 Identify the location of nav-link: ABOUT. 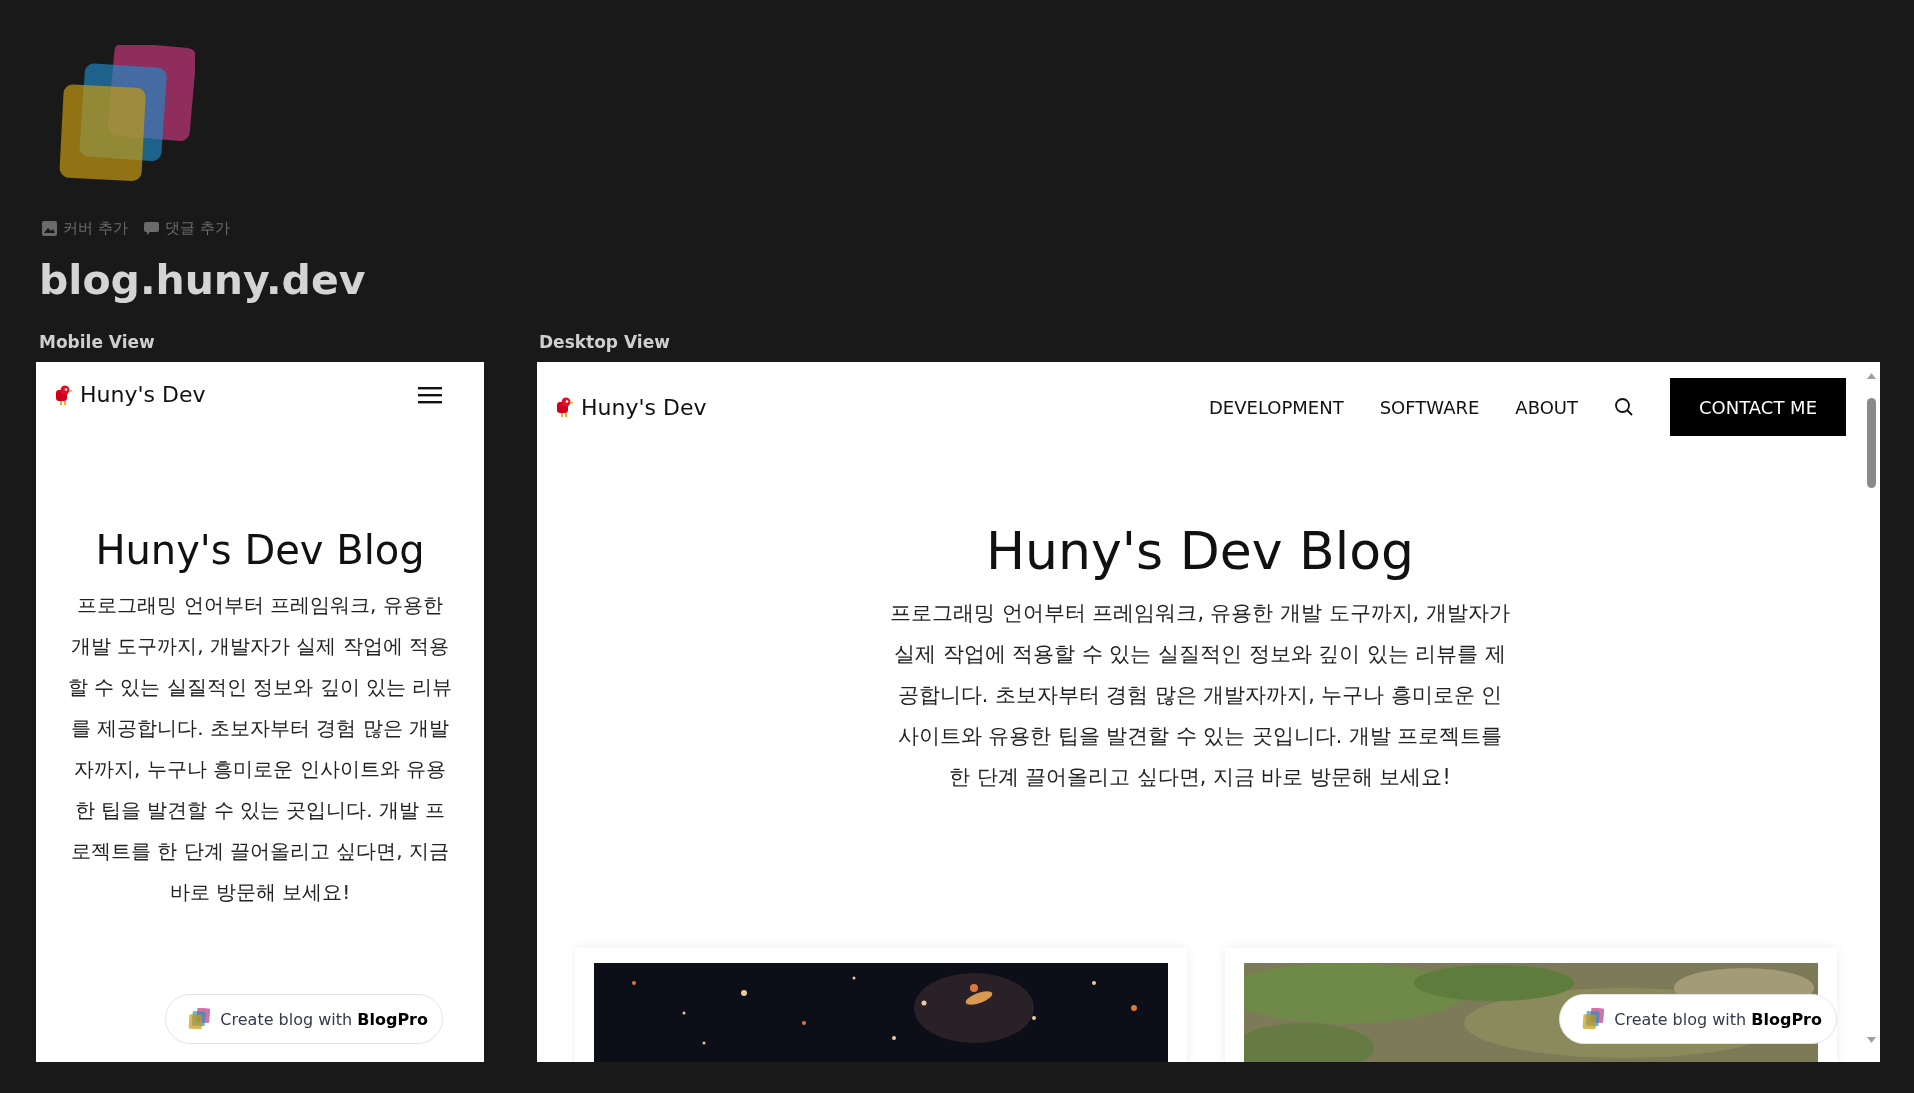
(1546, 407).